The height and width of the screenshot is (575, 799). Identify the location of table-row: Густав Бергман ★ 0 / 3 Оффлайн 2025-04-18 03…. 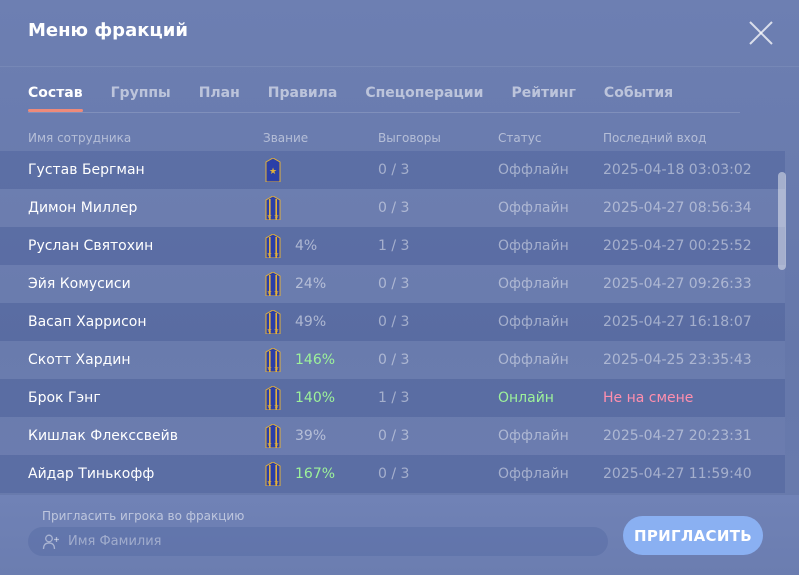
(392, 170).